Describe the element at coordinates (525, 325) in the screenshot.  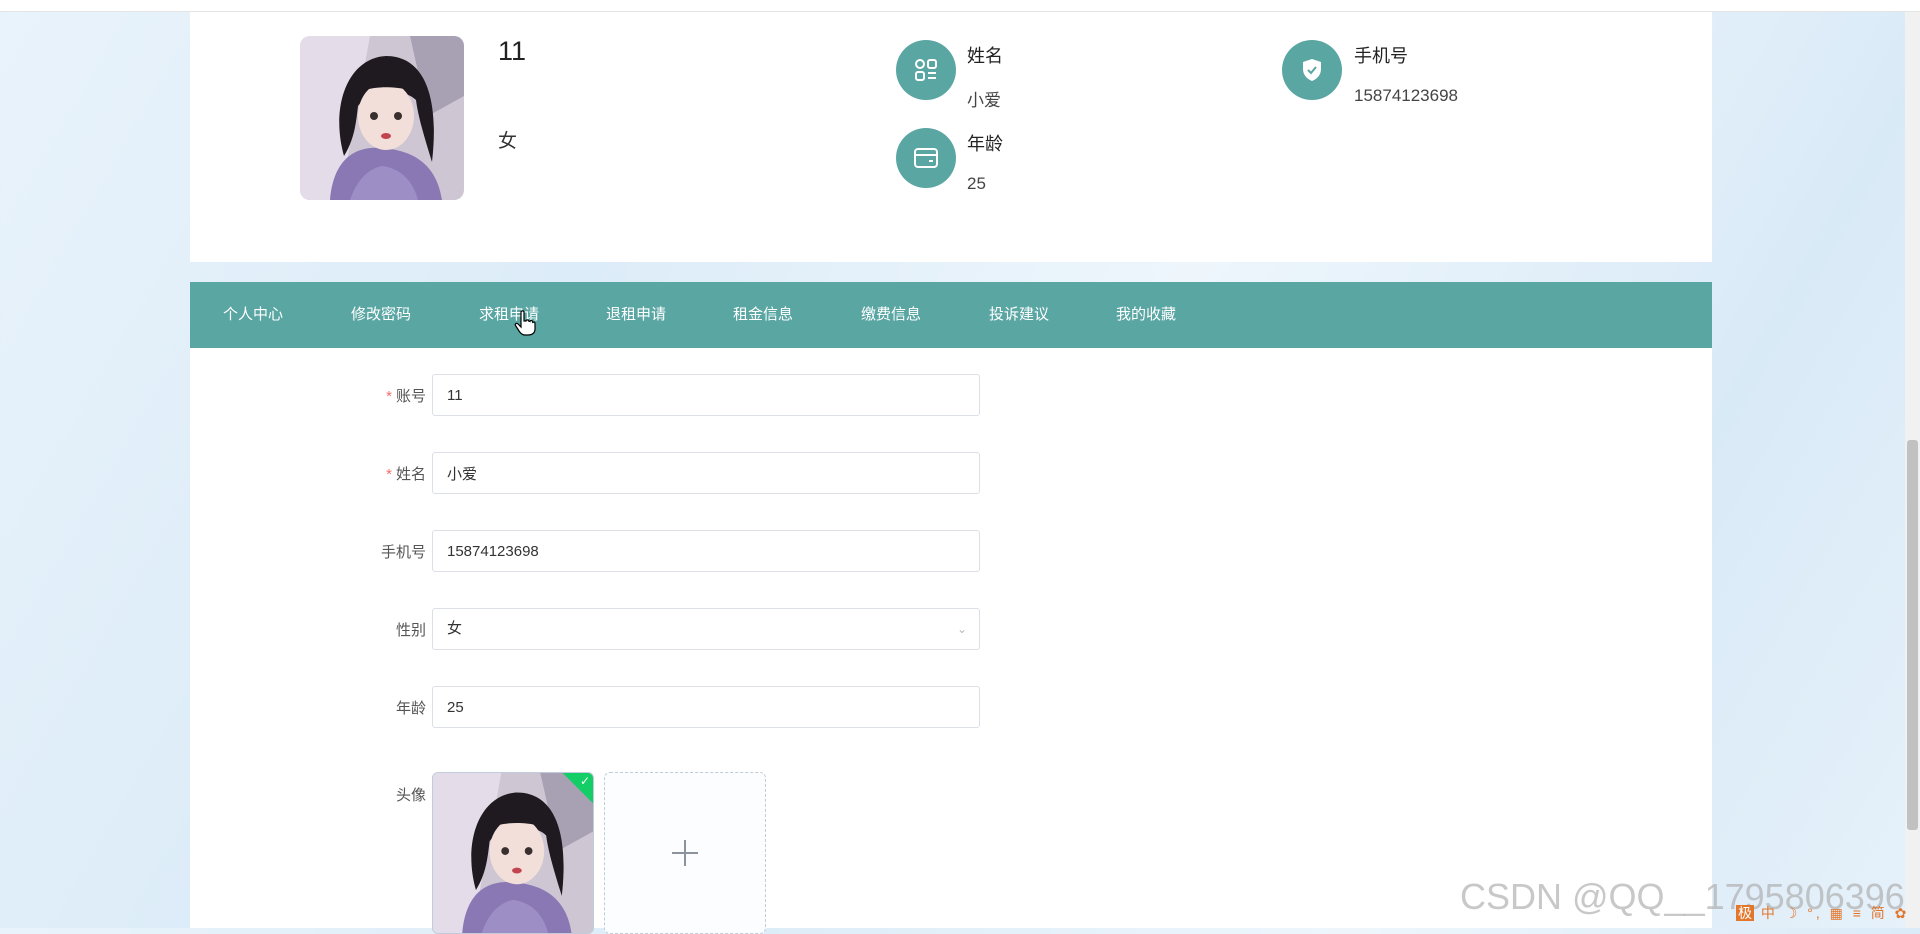
I see `hand-cursor-icon` at that location.